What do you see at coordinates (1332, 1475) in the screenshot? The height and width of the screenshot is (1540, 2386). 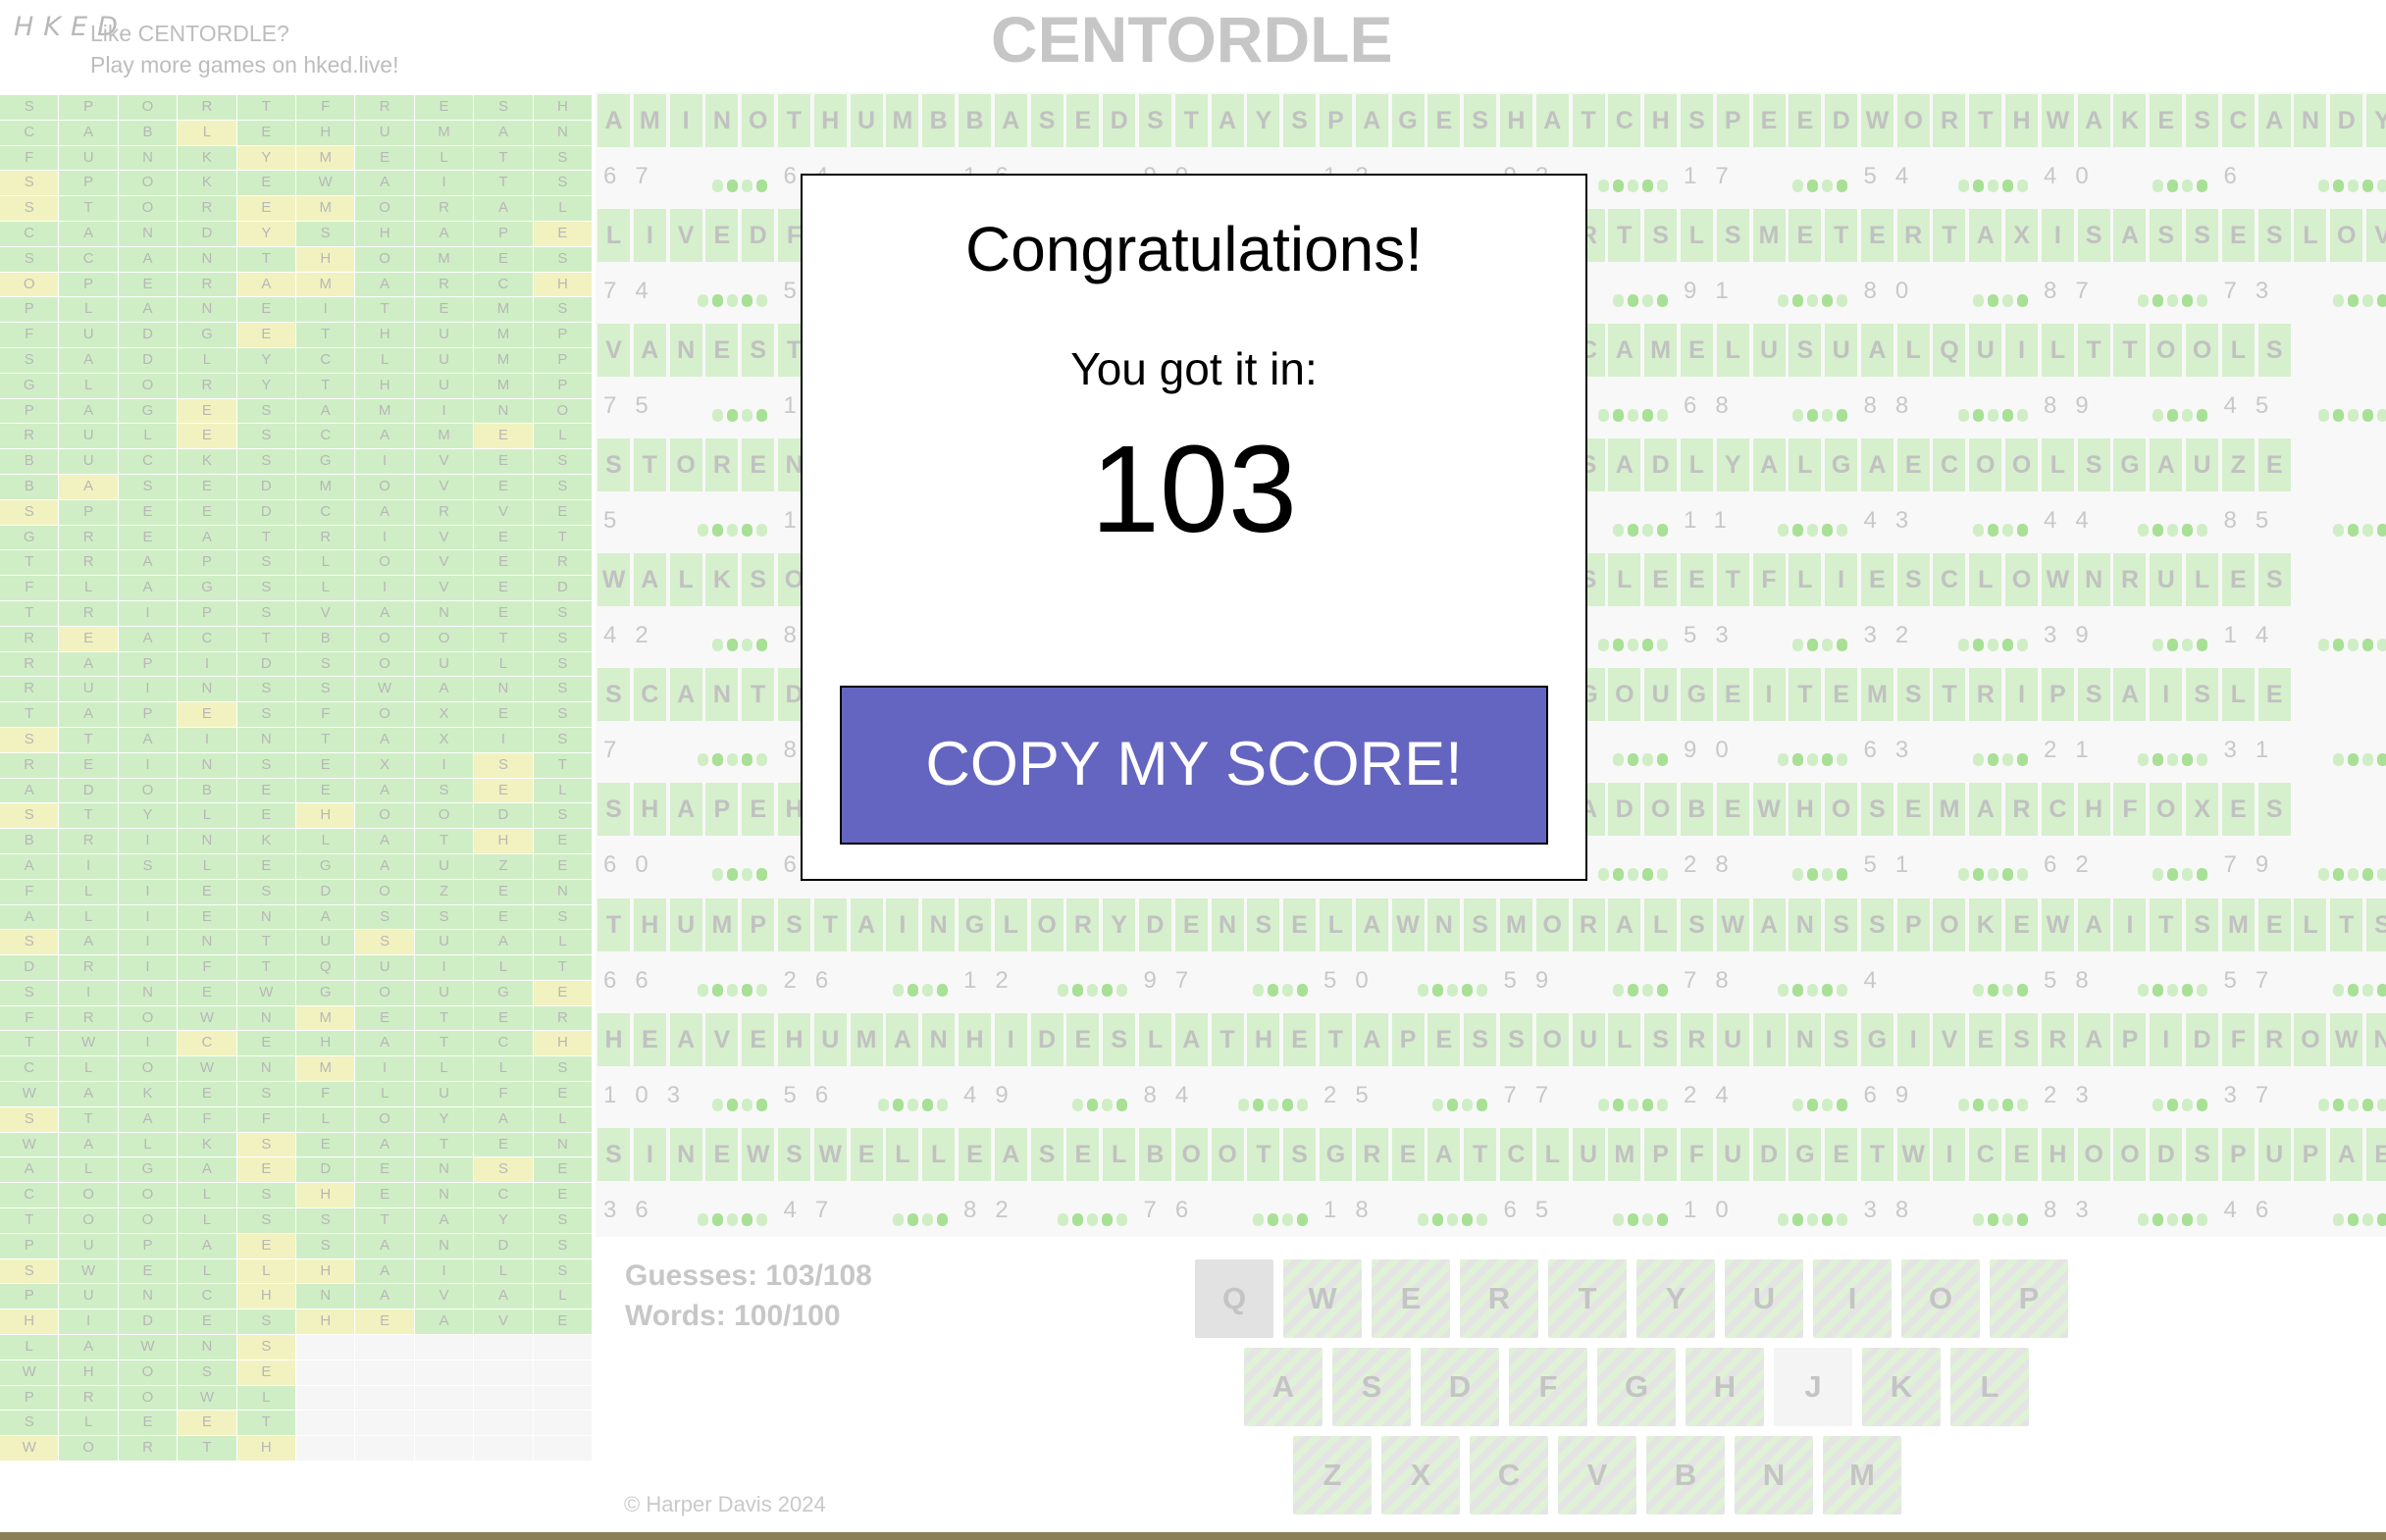 I see `key-z: Z` at bounding box center [1332, 1475].